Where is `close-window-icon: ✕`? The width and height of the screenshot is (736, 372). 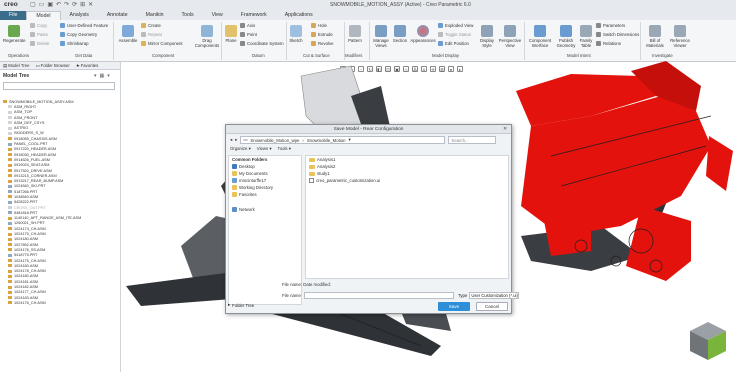
close-window-icon: ✕ is located at coordinates (90, 4).